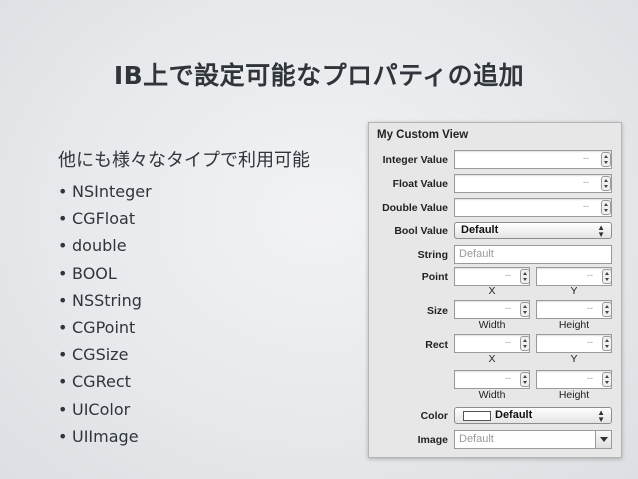 This screenshot has width=638, height=479. I want to click on rect-x-label: X, so click(492, 359).